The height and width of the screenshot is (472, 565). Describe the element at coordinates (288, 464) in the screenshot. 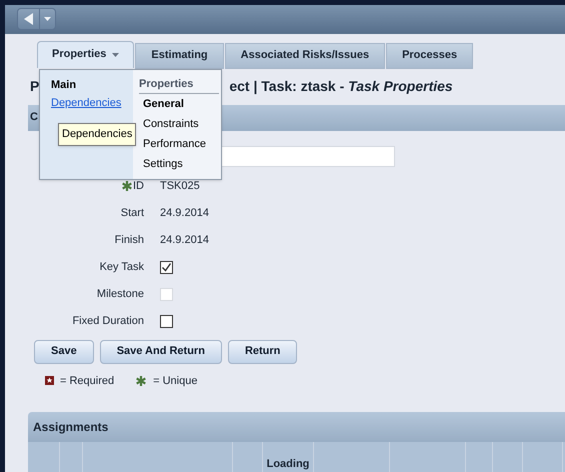

I see `column-header: Loading` at that location.